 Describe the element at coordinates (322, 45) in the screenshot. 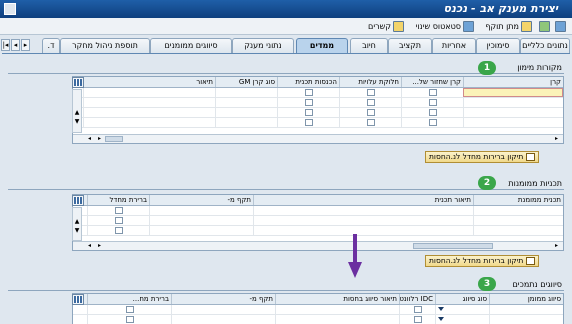

I see `tab-dimensions: ממדים` at that location.